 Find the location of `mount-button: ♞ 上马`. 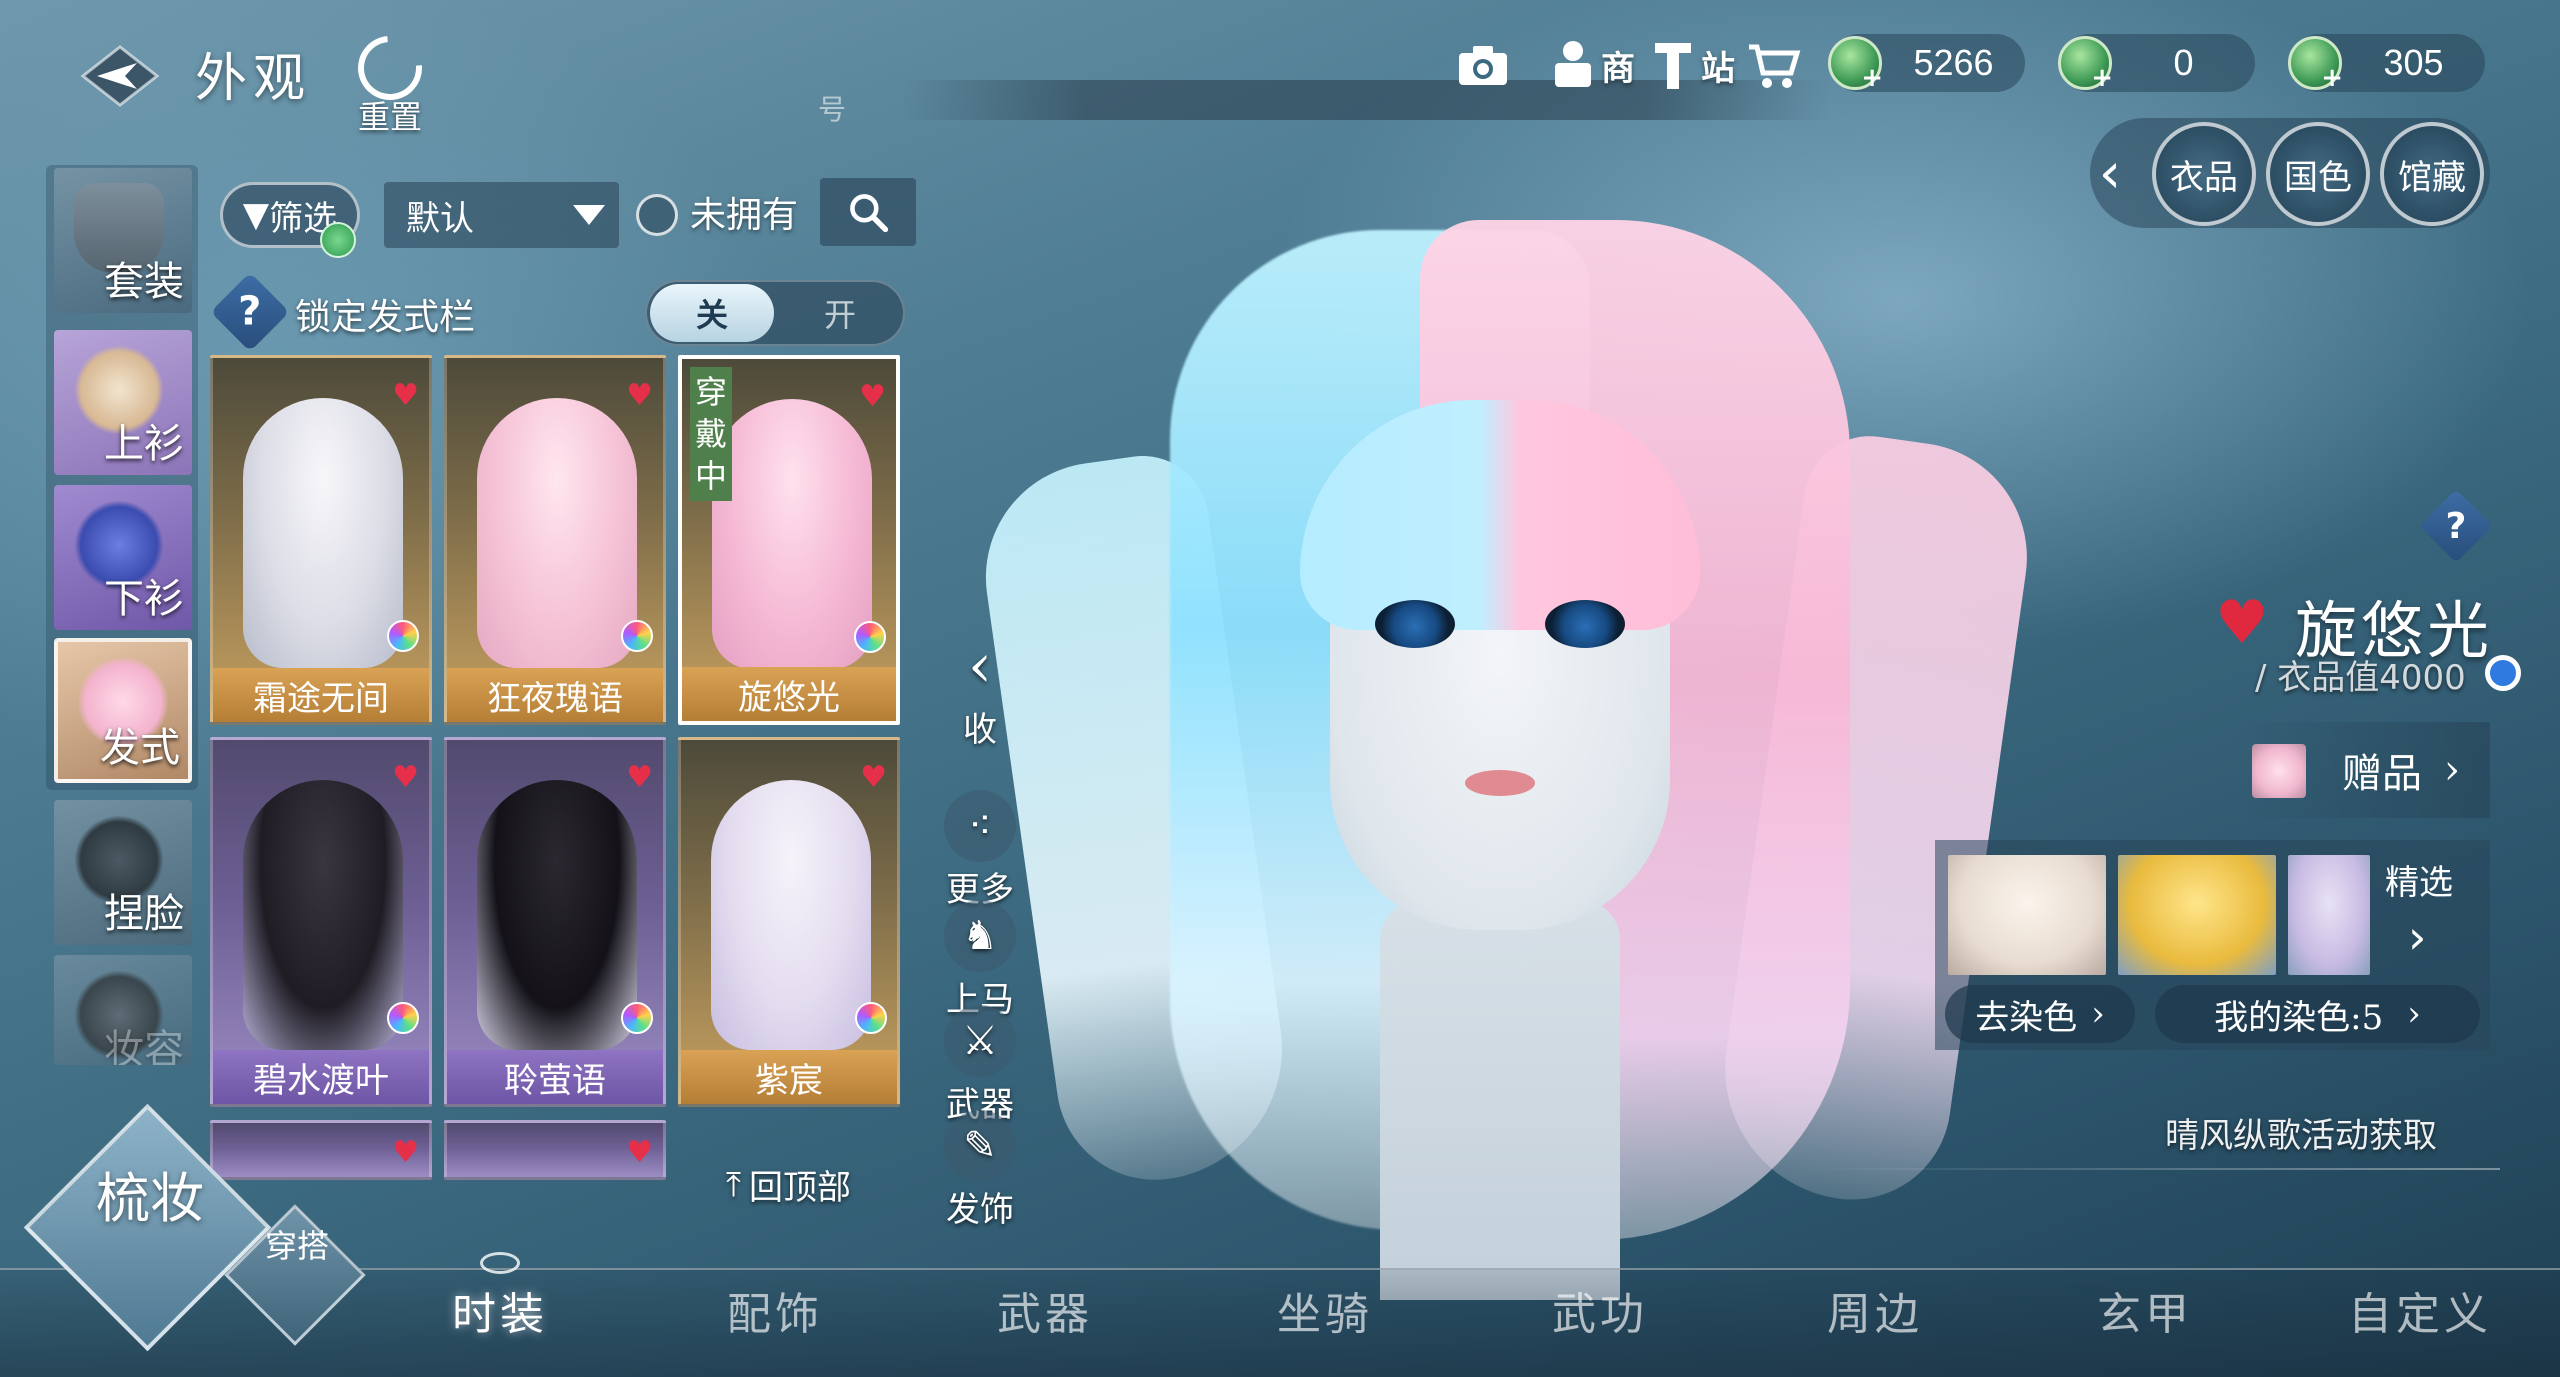

mount-button: ♞ 上马 is located at coordinates (980, 960).